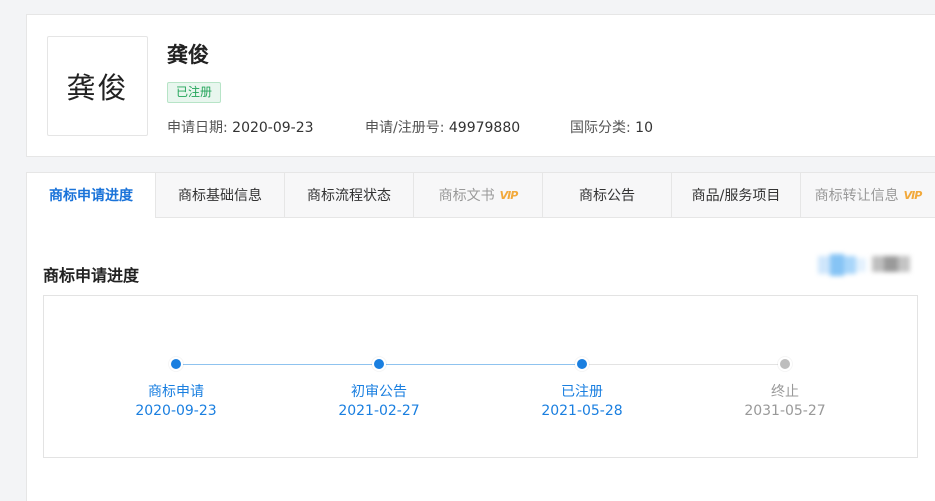 This screenshot has width=935, height=501. I want to click on trademark-logo: 龚俊, so click(97, 86).